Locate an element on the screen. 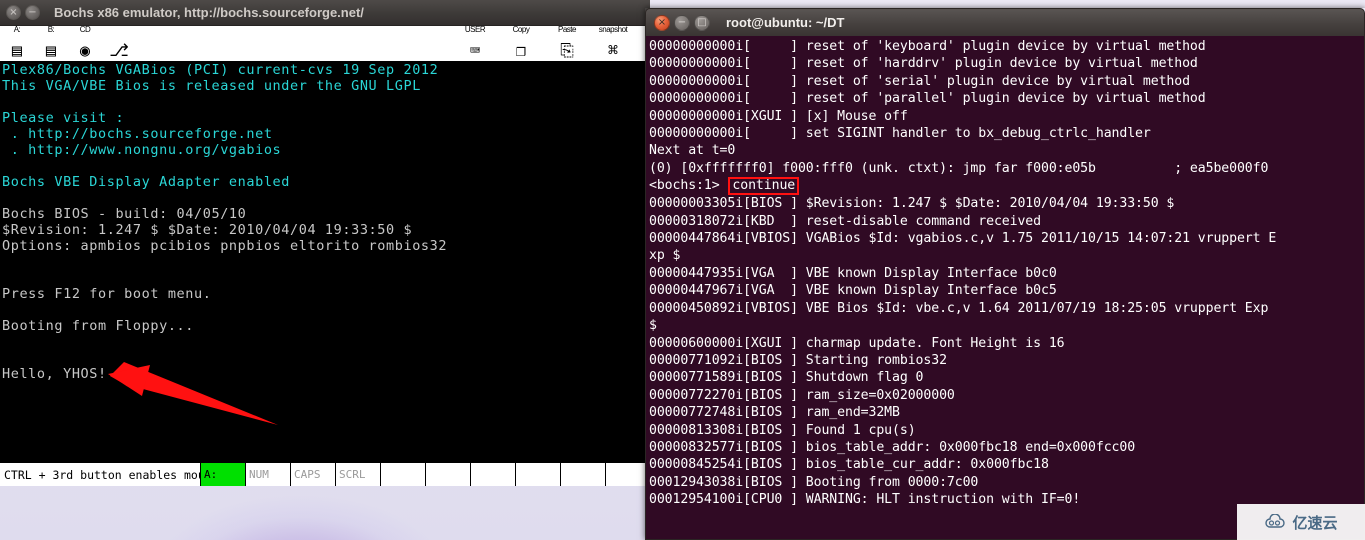  status-cell-caps: CAPS is located at coordinates (312, 474).